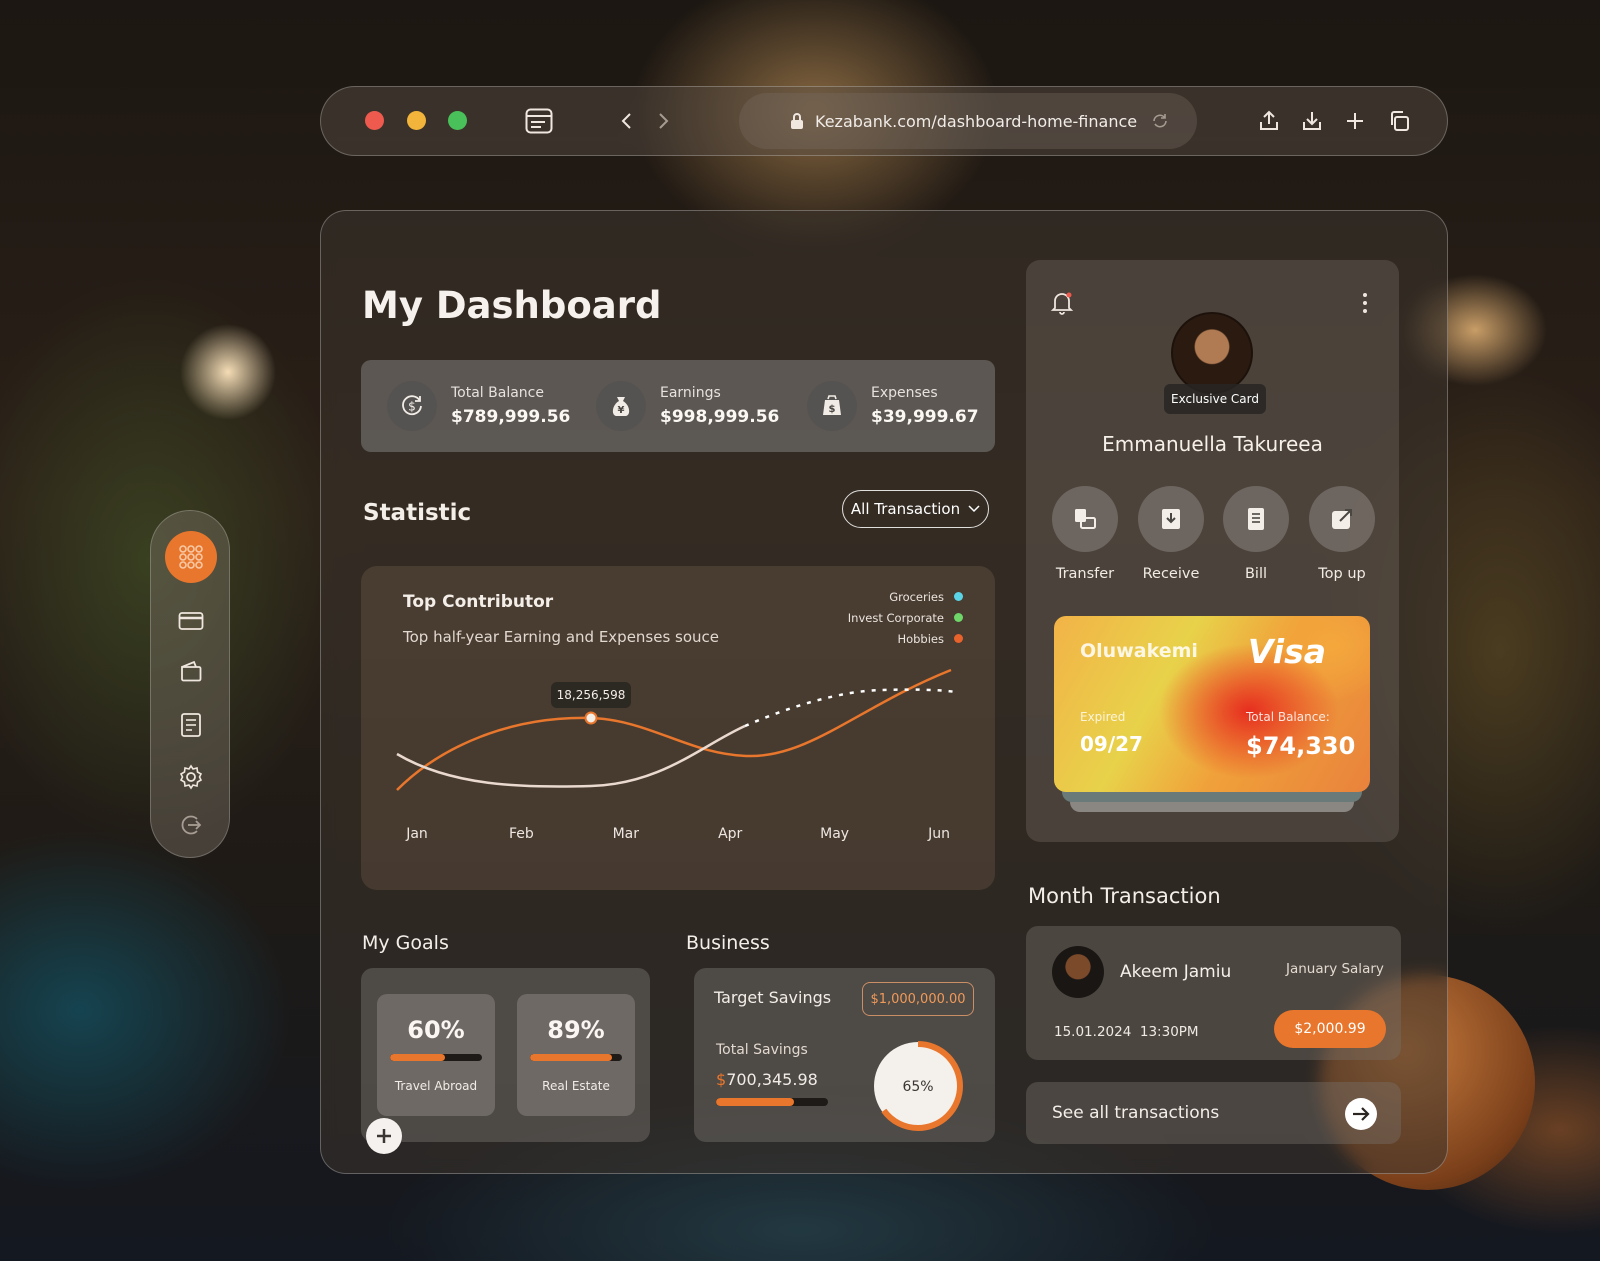 The image size is (1600, 1261). Describe the element at coordinates (1078, 972) in the screenshot. I see `transaction-avatar` at that location.